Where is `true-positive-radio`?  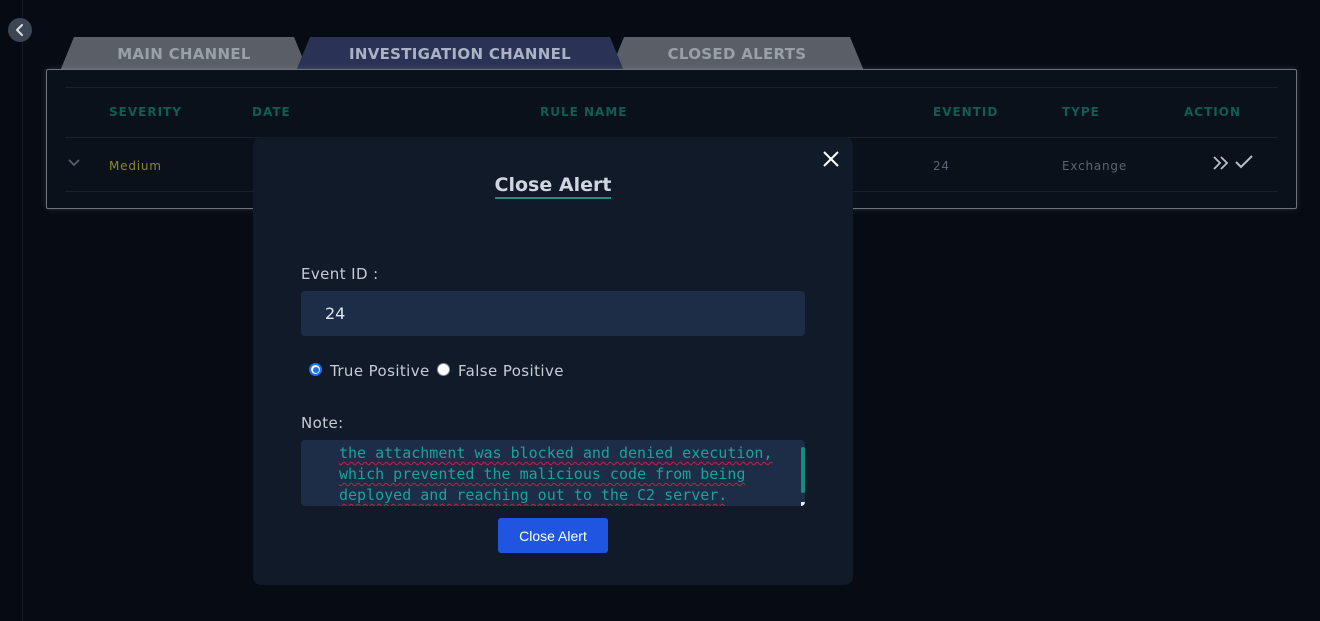
true-positive-radio is located at coordinates (315, 369).